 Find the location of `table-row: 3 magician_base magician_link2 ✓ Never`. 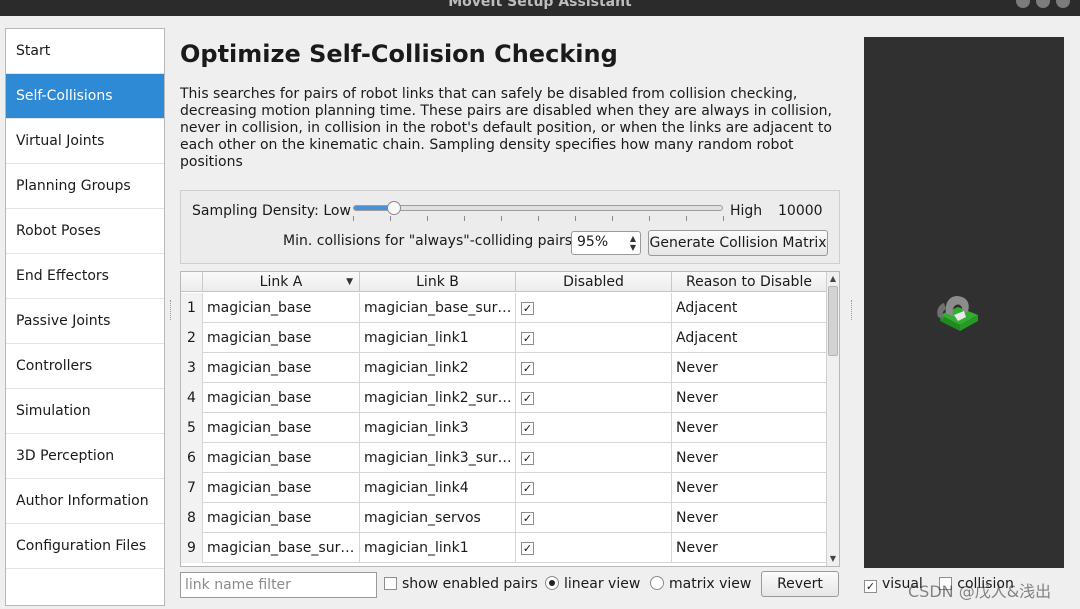

table-row: 3 magician_base magician_link2 ✓ Never is located at coordinates (504, 368).